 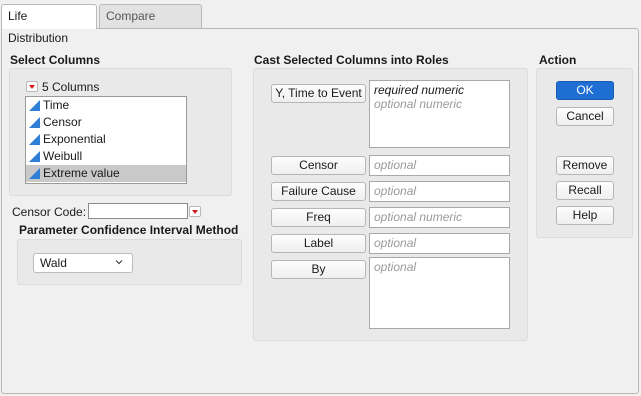 What do you see at coordinates (62, 122) in the screenshot?
I see `column-name: Censor` at bounding box center [62, 122].